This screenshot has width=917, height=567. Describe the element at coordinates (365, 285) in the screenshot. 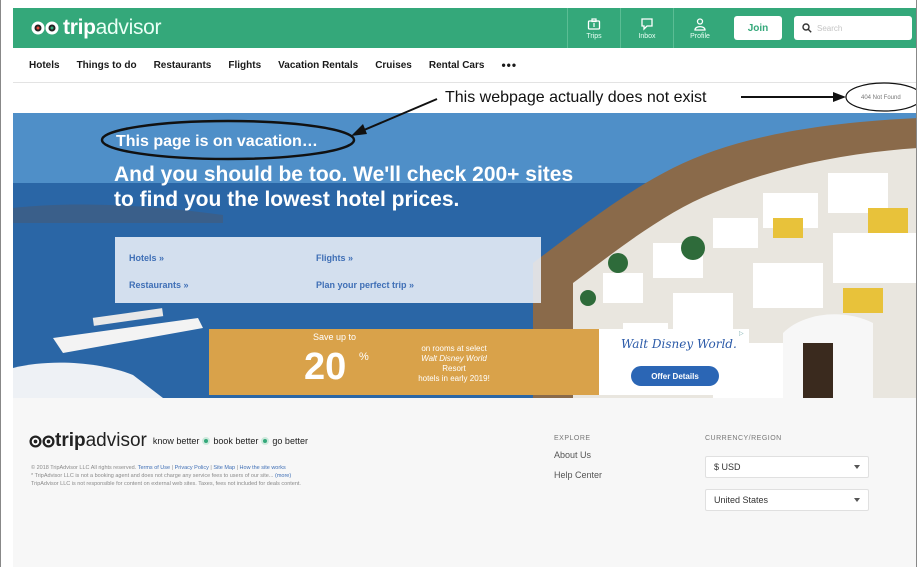

I see `link-plan-trip: Plan your perfect trip »` at that location.